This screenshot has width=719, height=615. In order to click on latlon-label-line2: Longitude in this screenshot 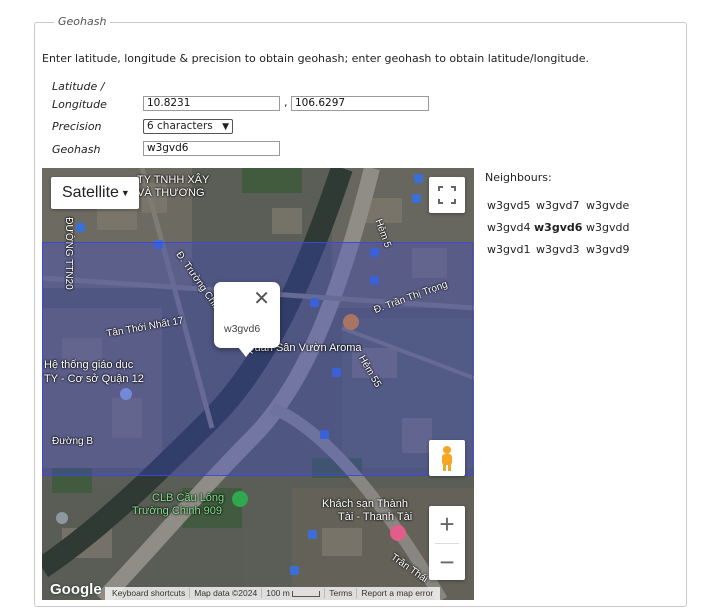, I will do `click(79, 104)`.